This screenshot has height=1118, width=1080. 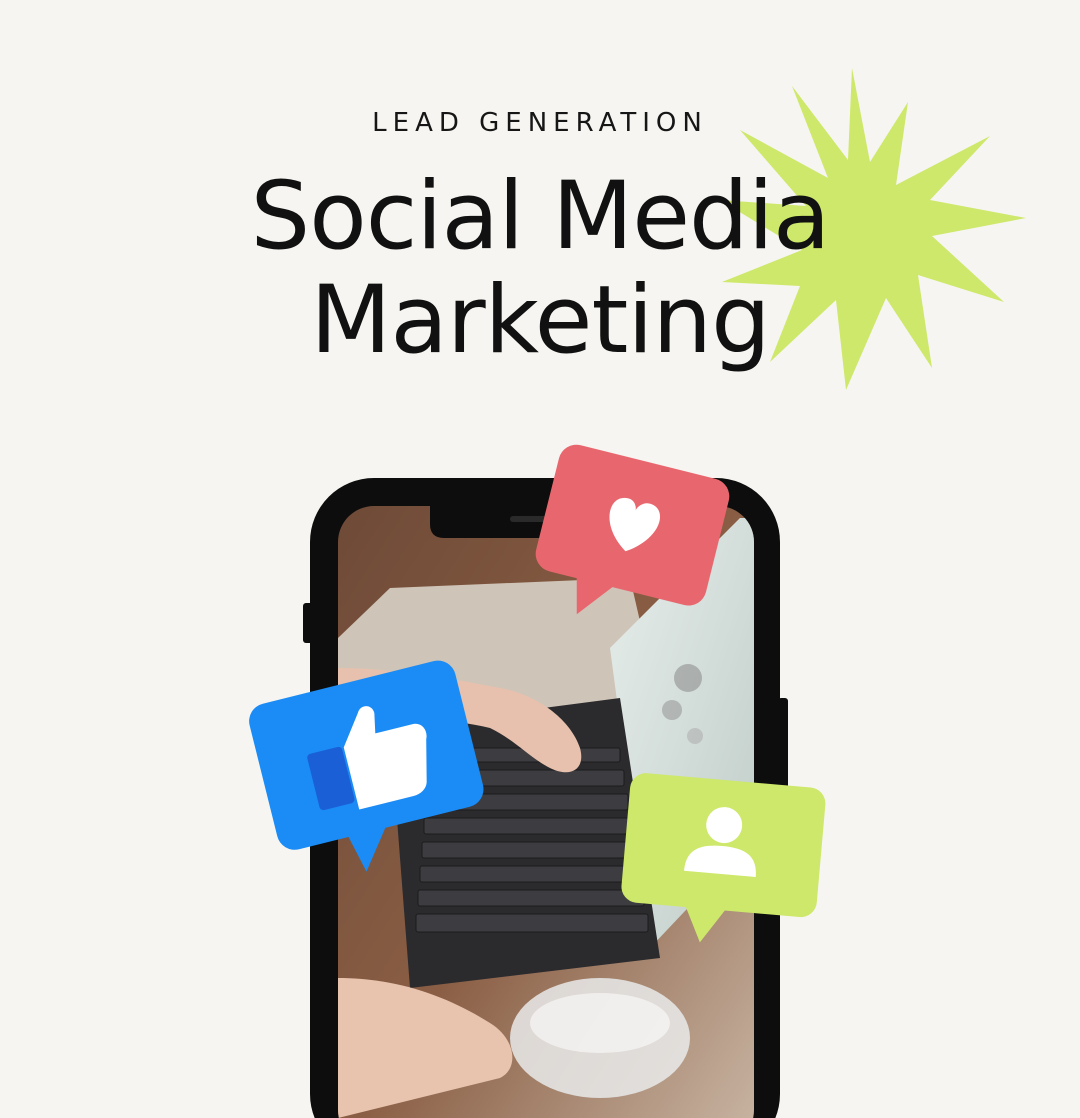 What do you see at coordinates (540, 216) in the screenshot?
I see `title-line-1: Social Media` at bounding box center [540, 216].